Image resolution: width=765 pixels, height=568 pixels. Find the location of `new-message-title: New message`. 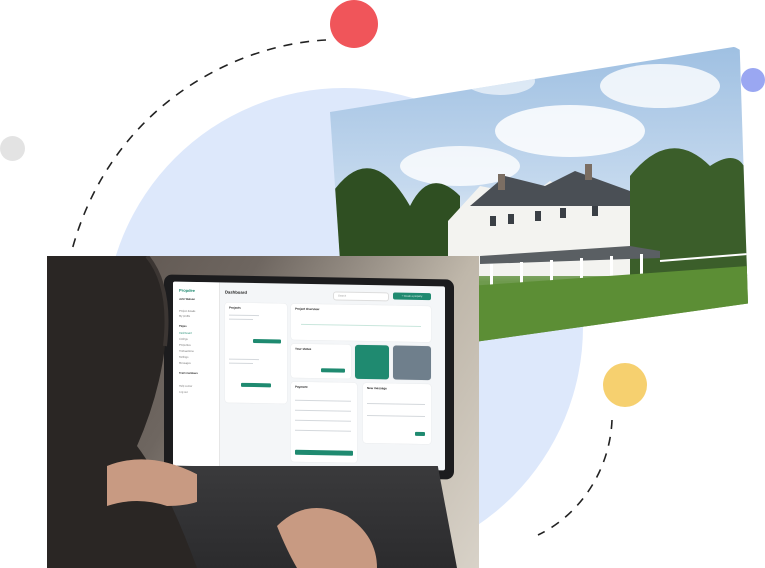

new-message-title: New message is located at coordinates (377, 388).